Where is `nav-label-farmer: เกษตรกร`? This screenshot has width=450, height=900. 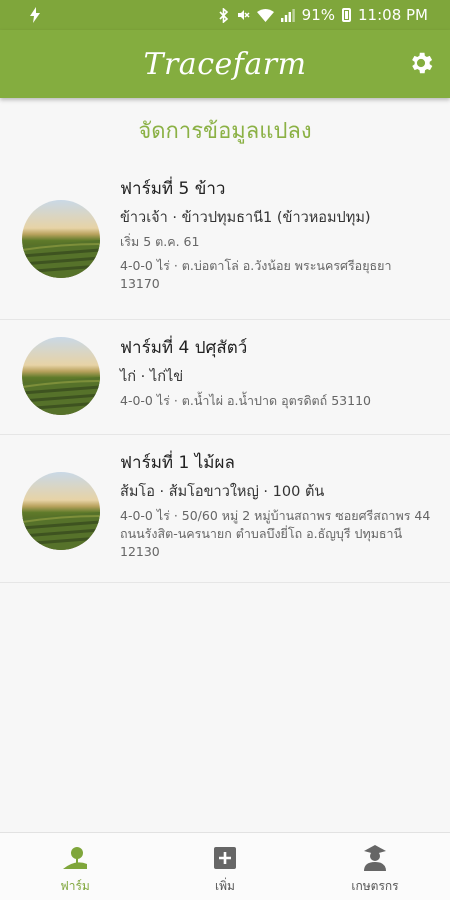 nav-label-farmer: เกษตรกร is located at coordinates (375, 886).